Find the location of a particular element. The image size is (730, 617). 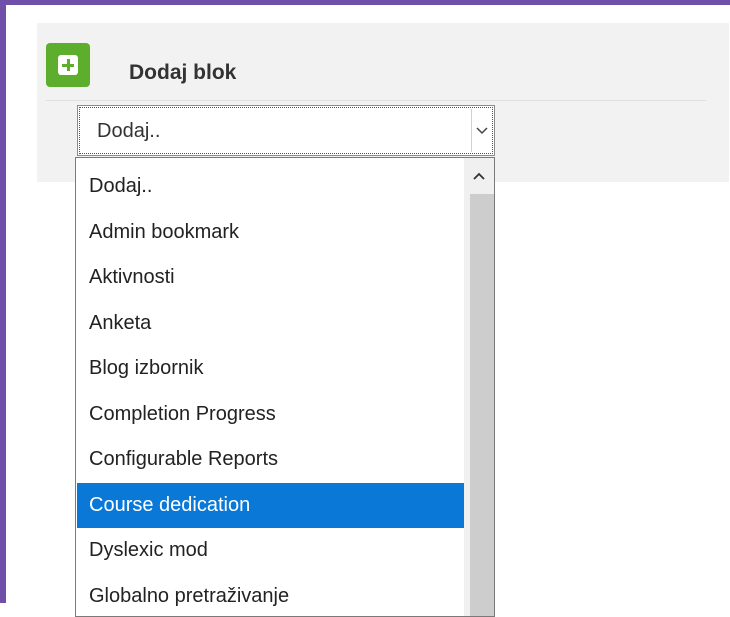

title-divider is located at coordinates (376, 100).